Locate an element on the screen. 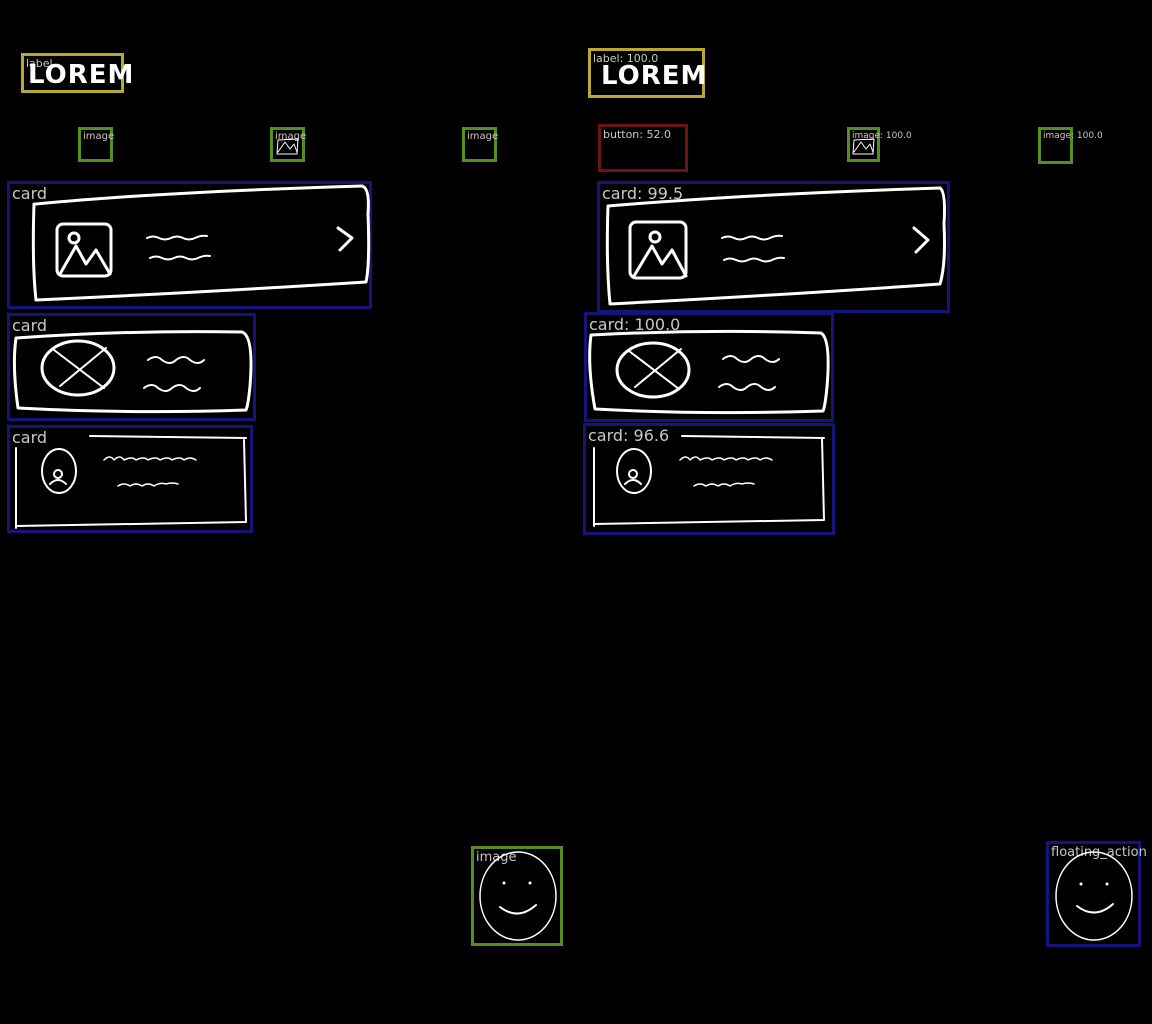  left-label-text: LOREM is located at coordinates (81, 75).